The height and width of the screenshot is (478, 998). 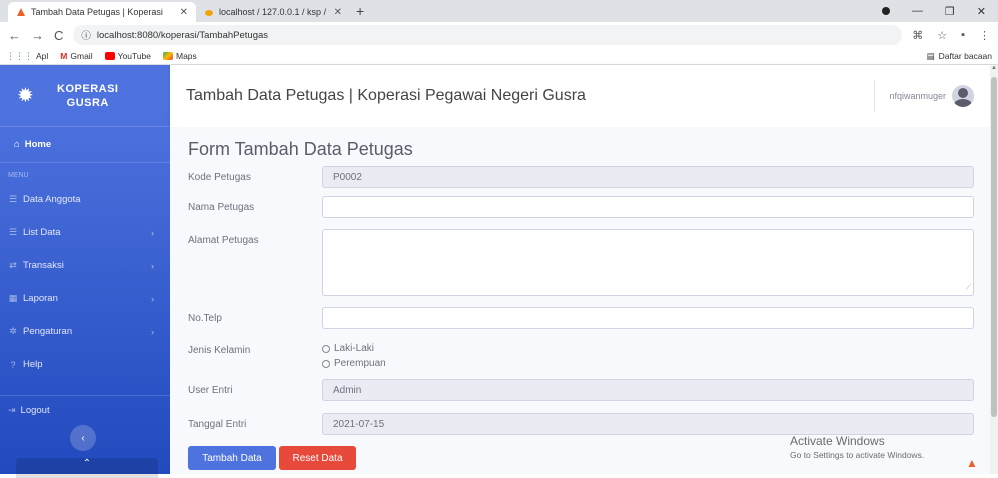 I want to click on profile-icon, so click(x=885, y=11).